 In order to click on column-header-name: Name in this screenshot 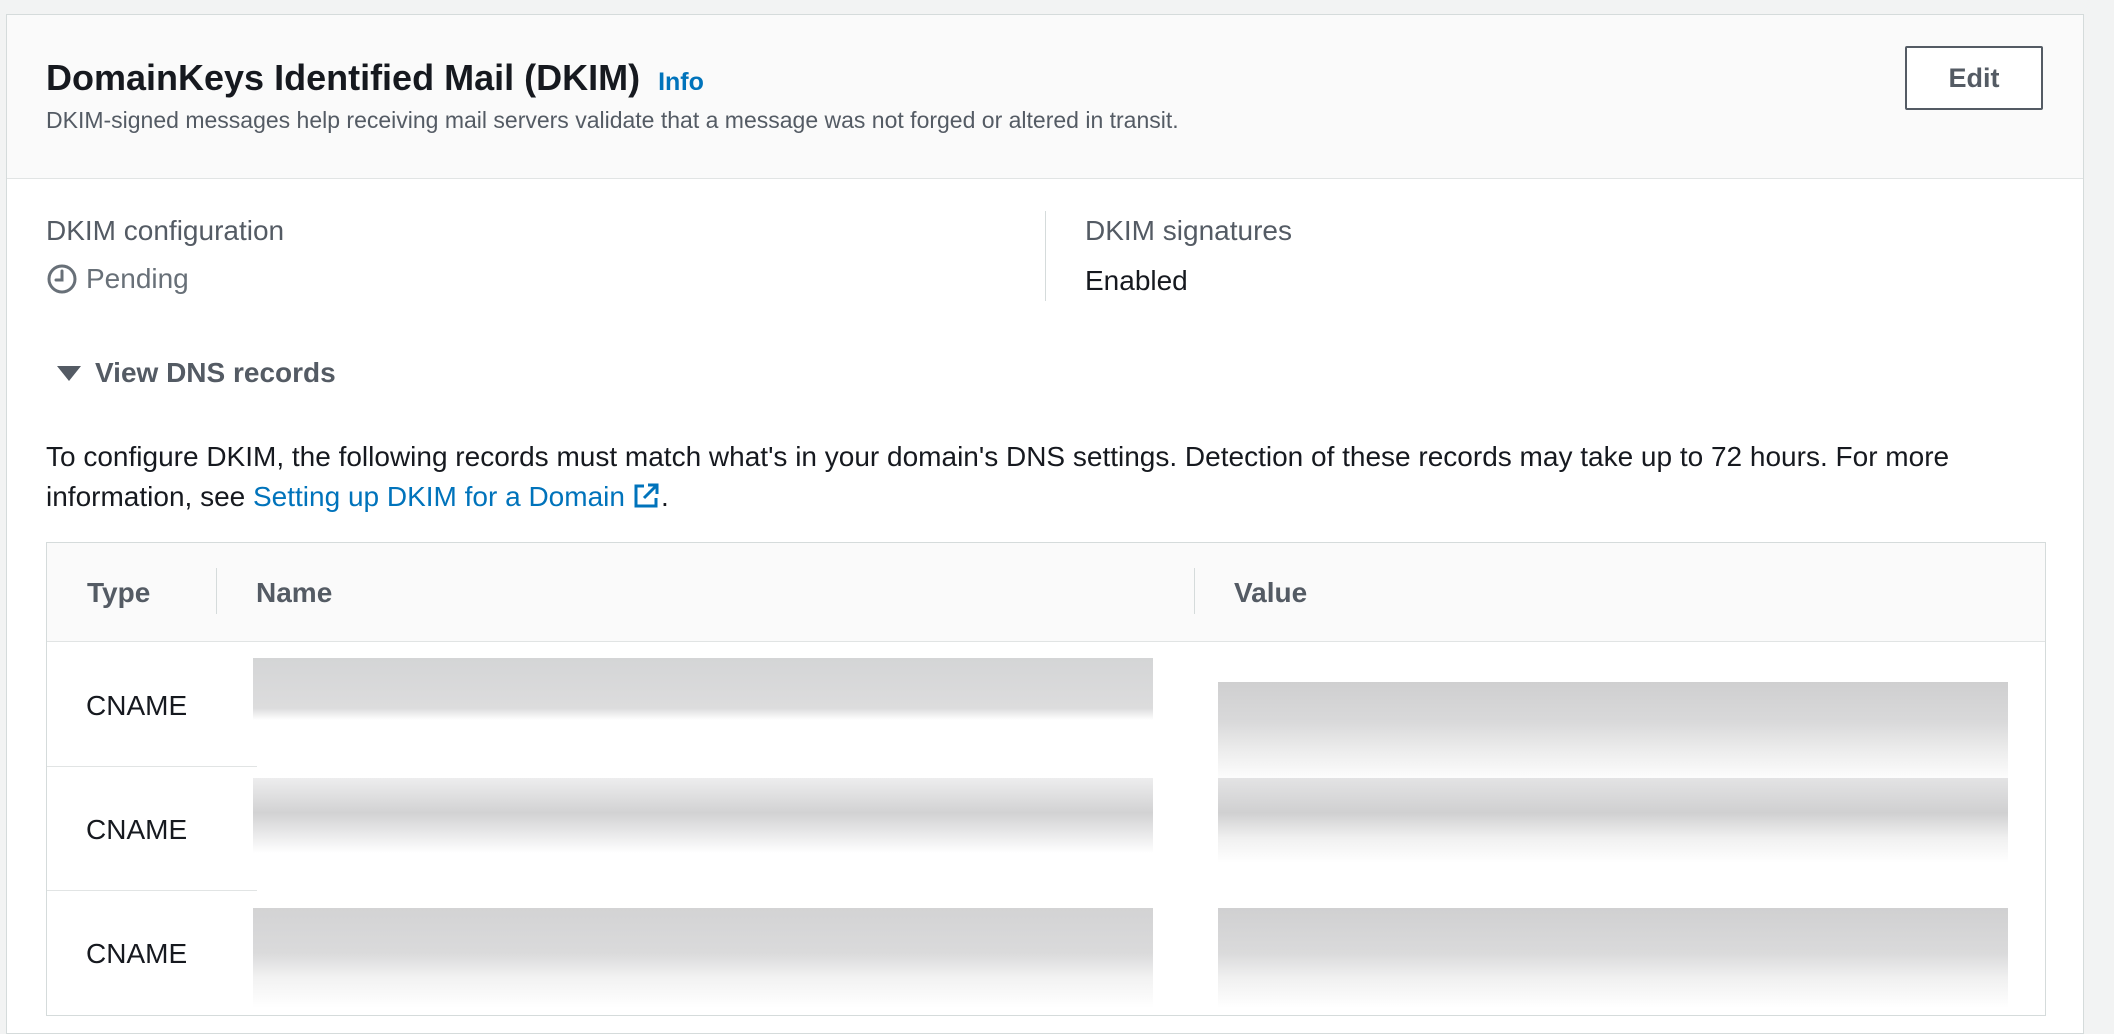, I will do `click(294, 593)`.